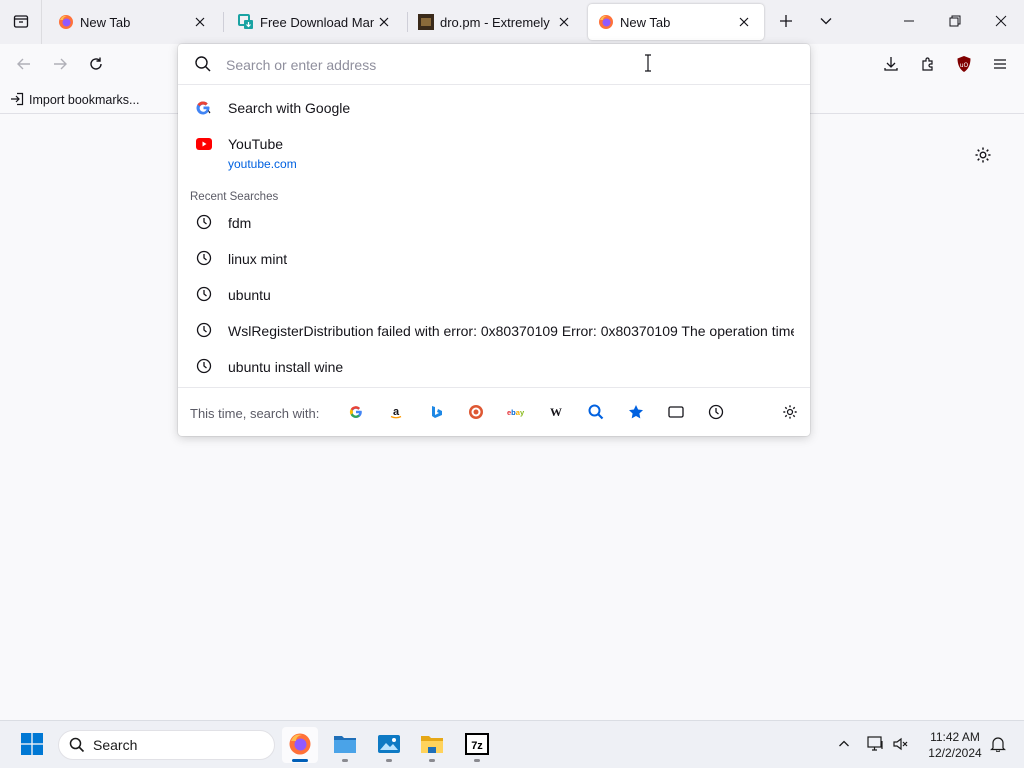  What do you see at coordinates (436, 412) in the screenshot?
I see `bing-icon` at bounding box center [436, 412].